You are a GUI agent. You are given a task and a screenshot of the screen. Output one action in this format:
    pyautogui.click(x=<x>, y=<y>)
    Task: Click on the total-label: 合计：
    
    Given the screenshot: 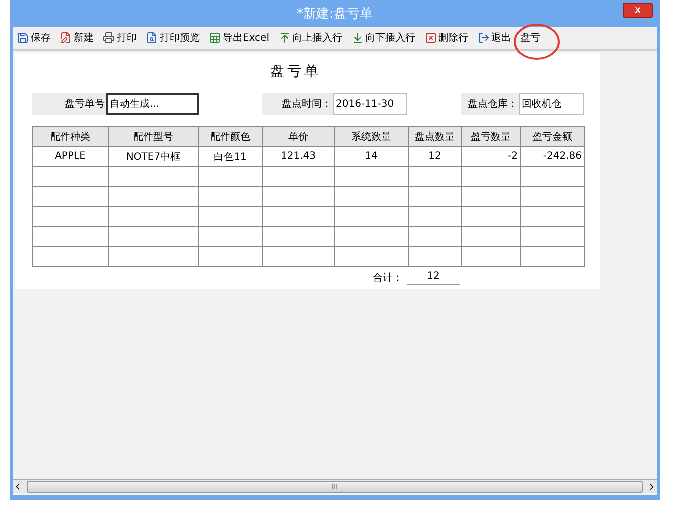 What is the action you would take?
    pyautogui.click(x=388, y=278)
    